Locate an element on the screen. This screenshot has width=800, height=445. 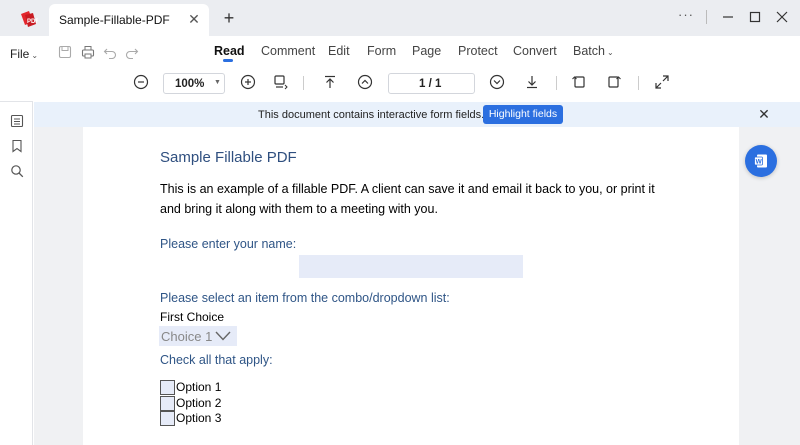
menu-batch-label: Batch is located at coordinates (589, 51).